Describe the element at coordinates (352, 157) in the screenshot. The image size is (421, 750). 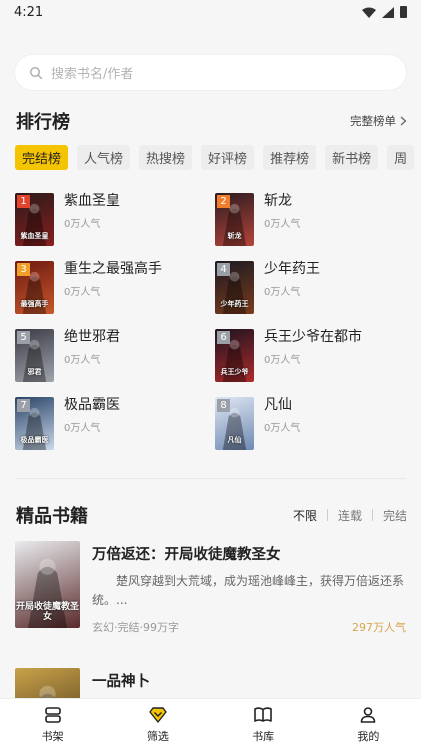
I see `tab-6: 新书榜` at that location.